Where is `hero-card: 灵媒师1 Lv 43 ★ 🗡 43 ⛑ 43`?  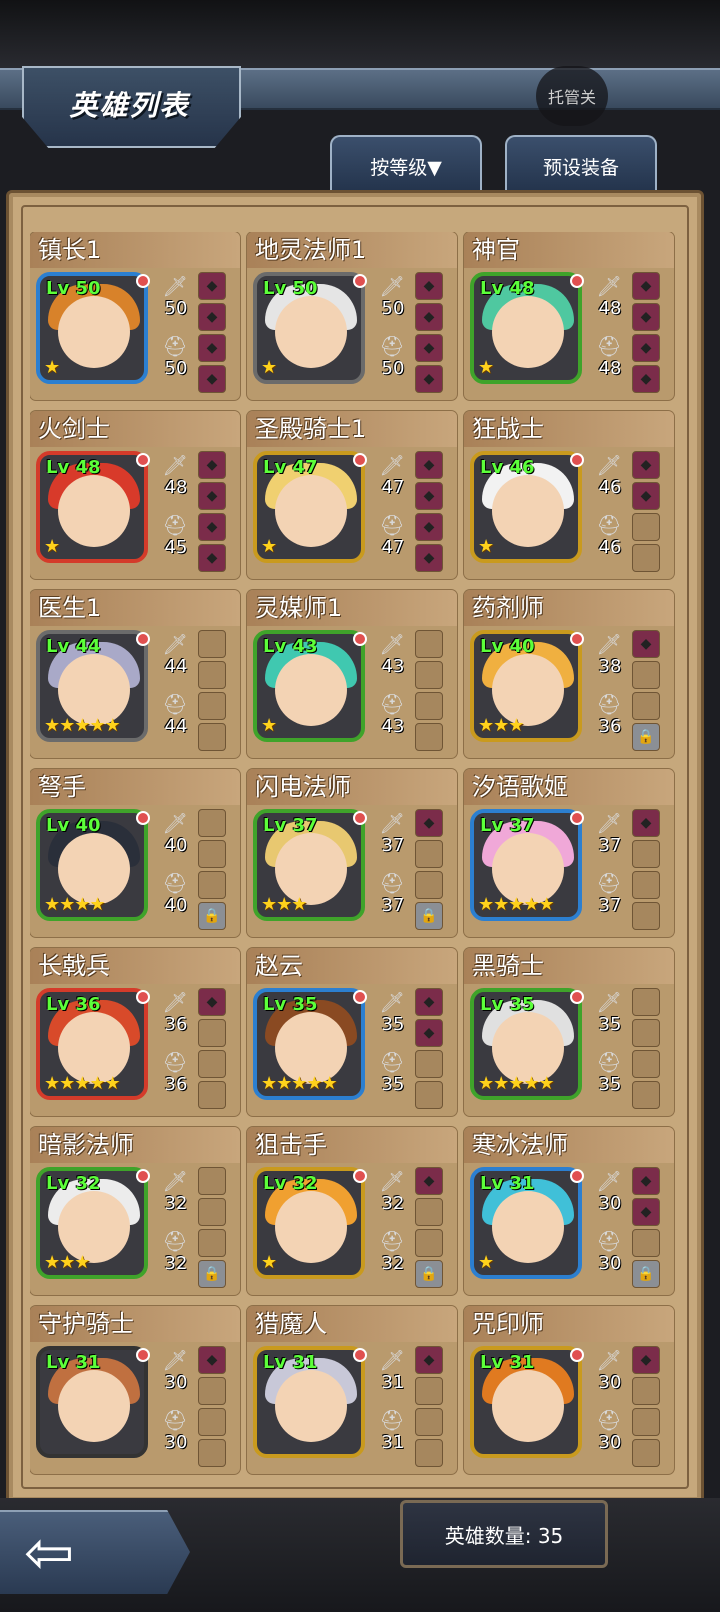
hero-card: 灵媒师1 Lv 43 ★ 🗡 43 ⛑ 43 is located at coordinates (352, 674).